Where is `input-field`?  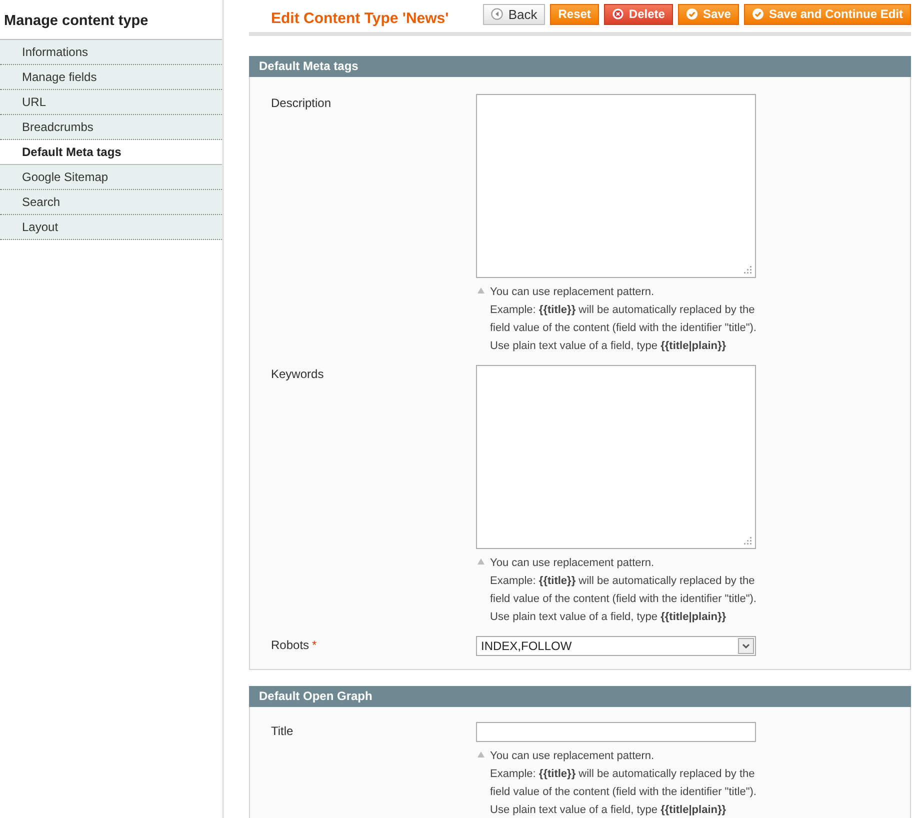
input-field is located at coordinates (616, 732).